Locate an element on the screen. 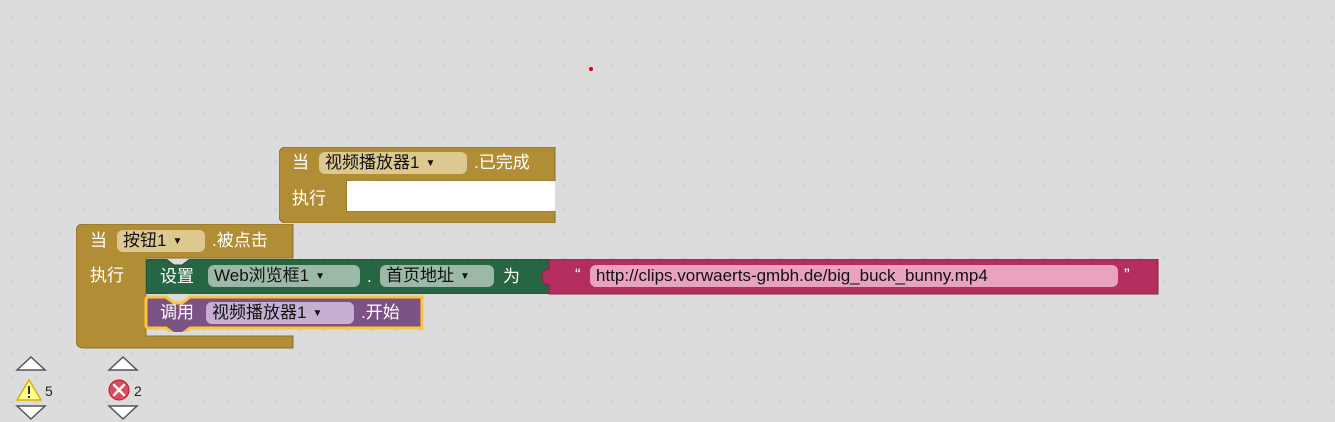 The height and width of the screenshot is (422, 1335). open-quote: “ is located at coordinates (578, 274).